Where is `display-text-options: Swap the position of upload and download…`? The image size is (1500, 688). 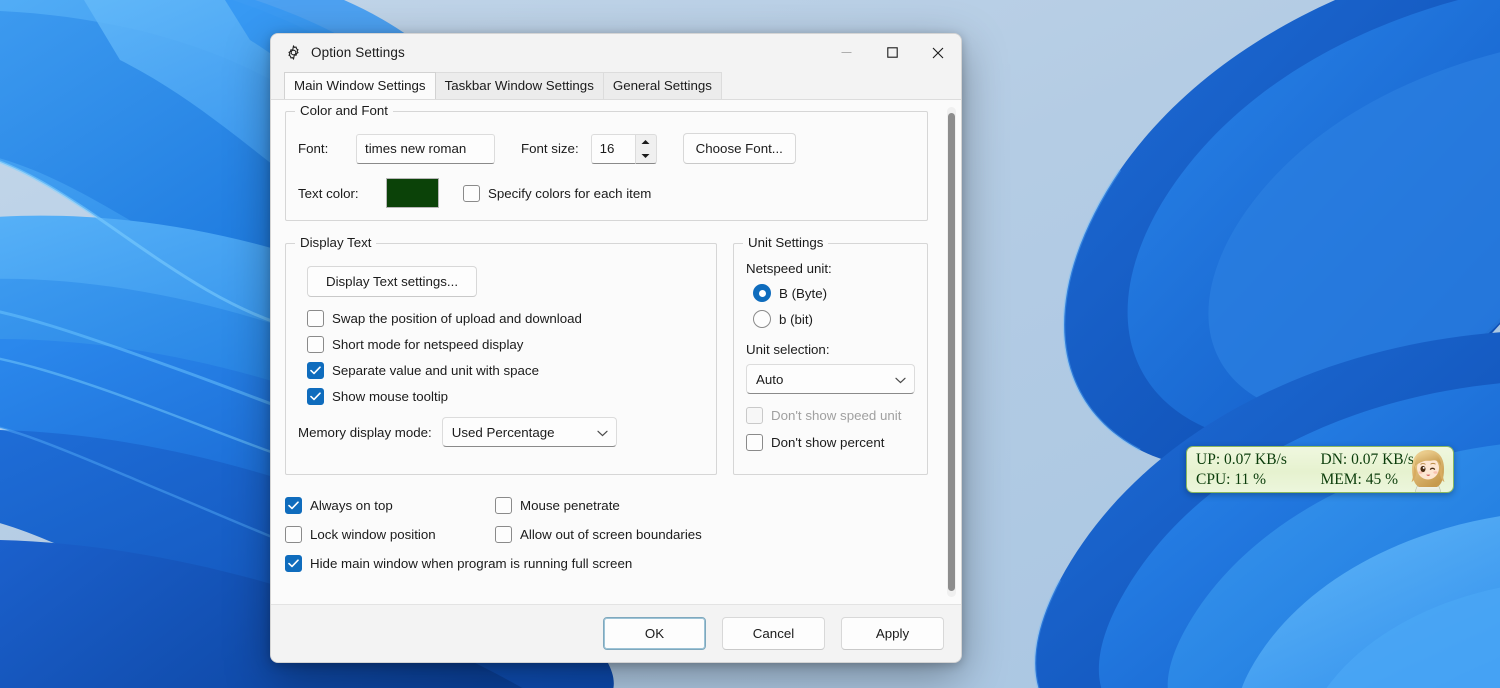 display-text-options: Swap the position of upload and download… is located at coordinates (505, 357).